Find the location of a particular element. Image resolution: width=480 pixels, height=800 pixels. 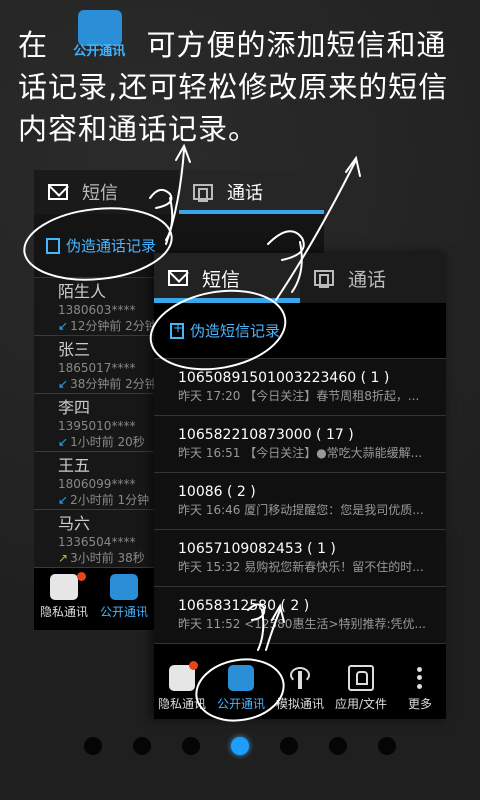

front-tab-bar: 短信 通话 is located at coordinates (300, 278).